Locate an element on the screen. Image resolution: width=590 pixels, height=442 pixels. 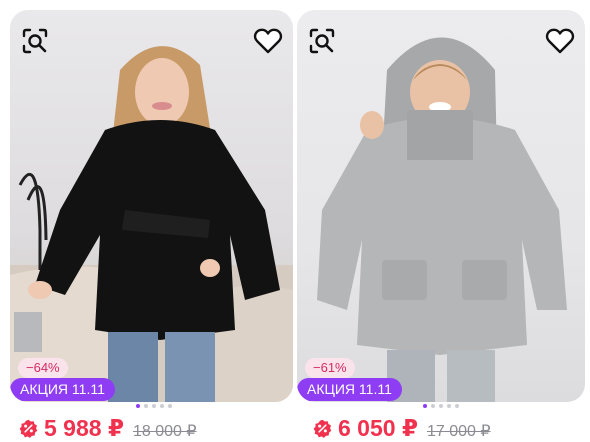
price: 6 050 ₽ is located at coordinates (378, 428).